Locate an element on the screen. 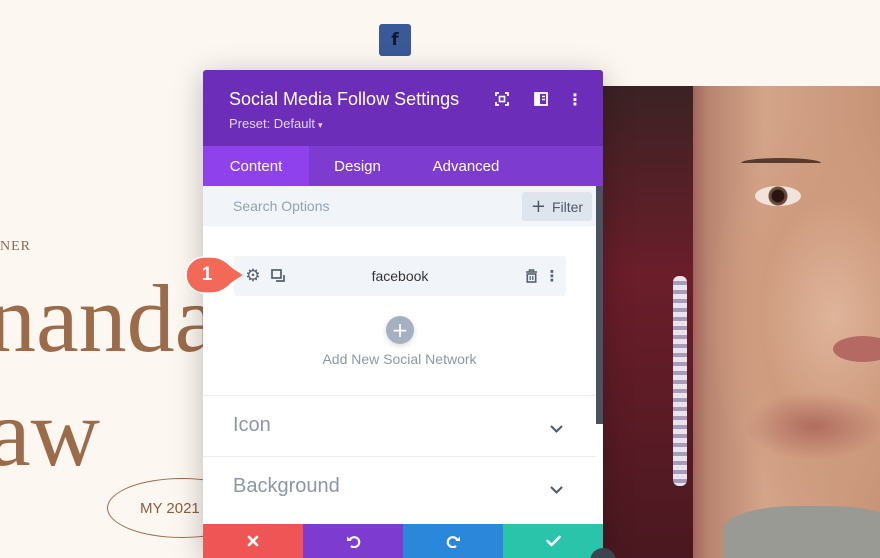  add-social-network-button: + is located at coordinates (400, 330).